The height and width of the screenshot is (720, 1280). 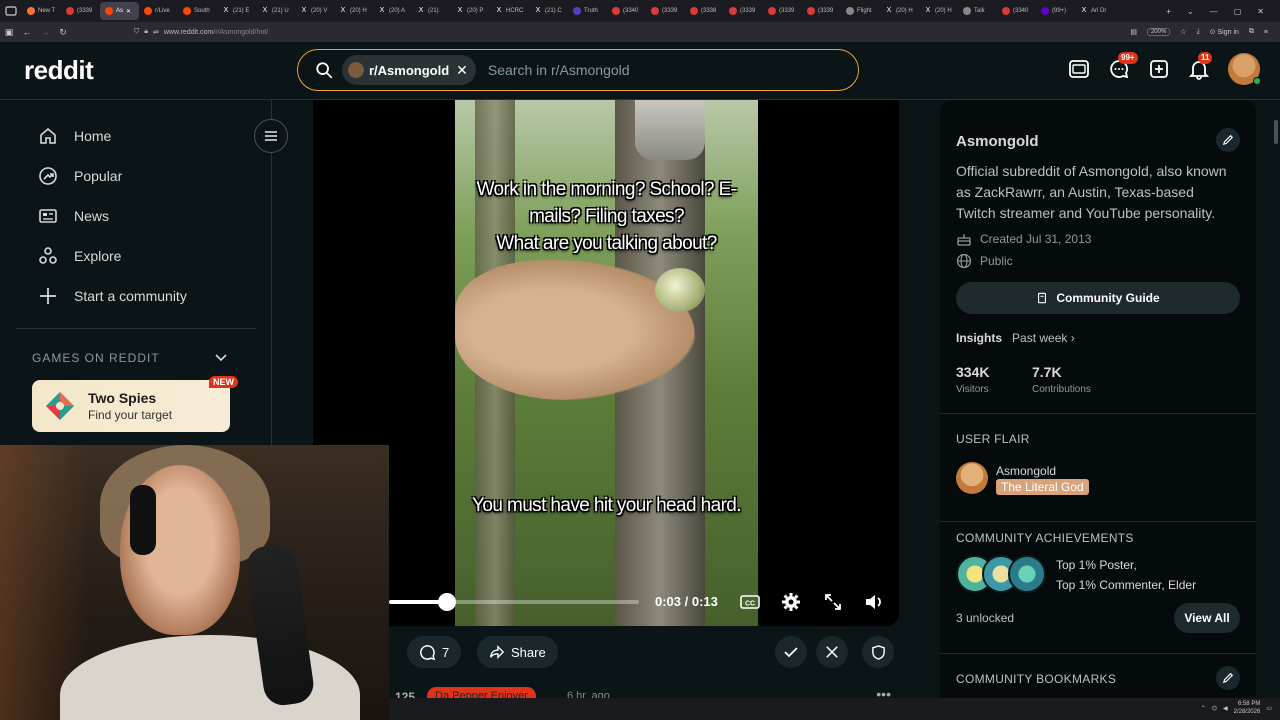 What do you see at coordinates (1190, 11) in the screenshot?
I see `tab-list-icon: ⌄` at bounding box center [1190, 11].